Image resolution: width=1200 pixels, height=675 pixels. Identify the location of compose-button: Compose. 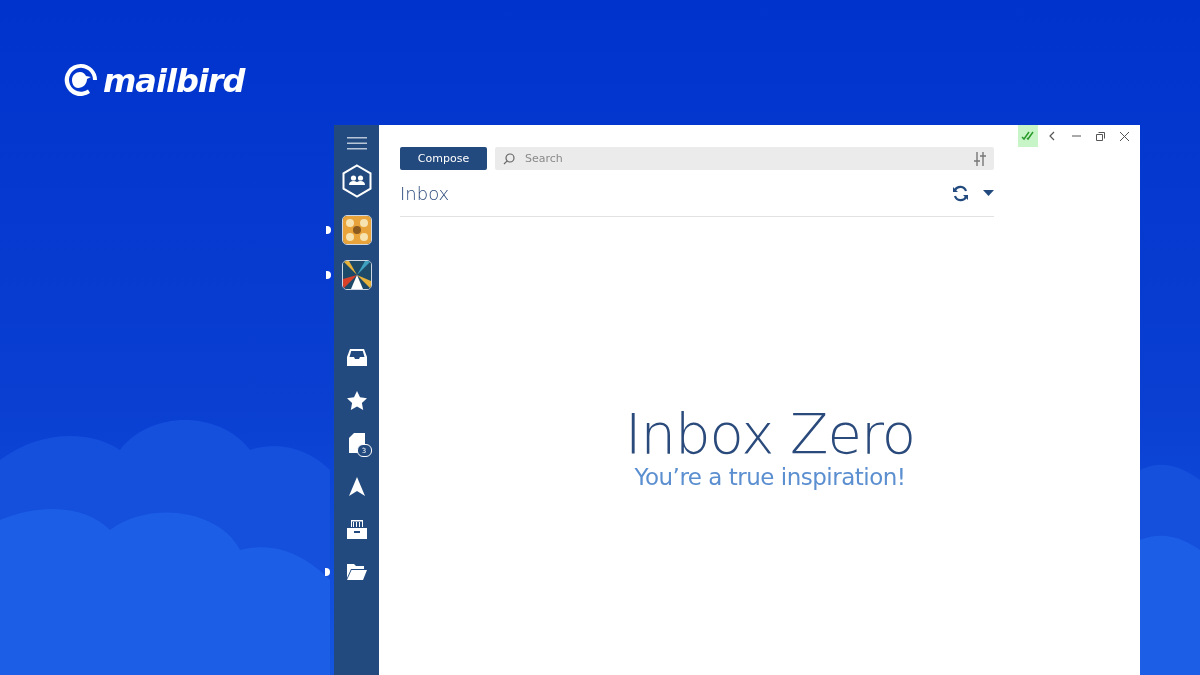
(443, 158).